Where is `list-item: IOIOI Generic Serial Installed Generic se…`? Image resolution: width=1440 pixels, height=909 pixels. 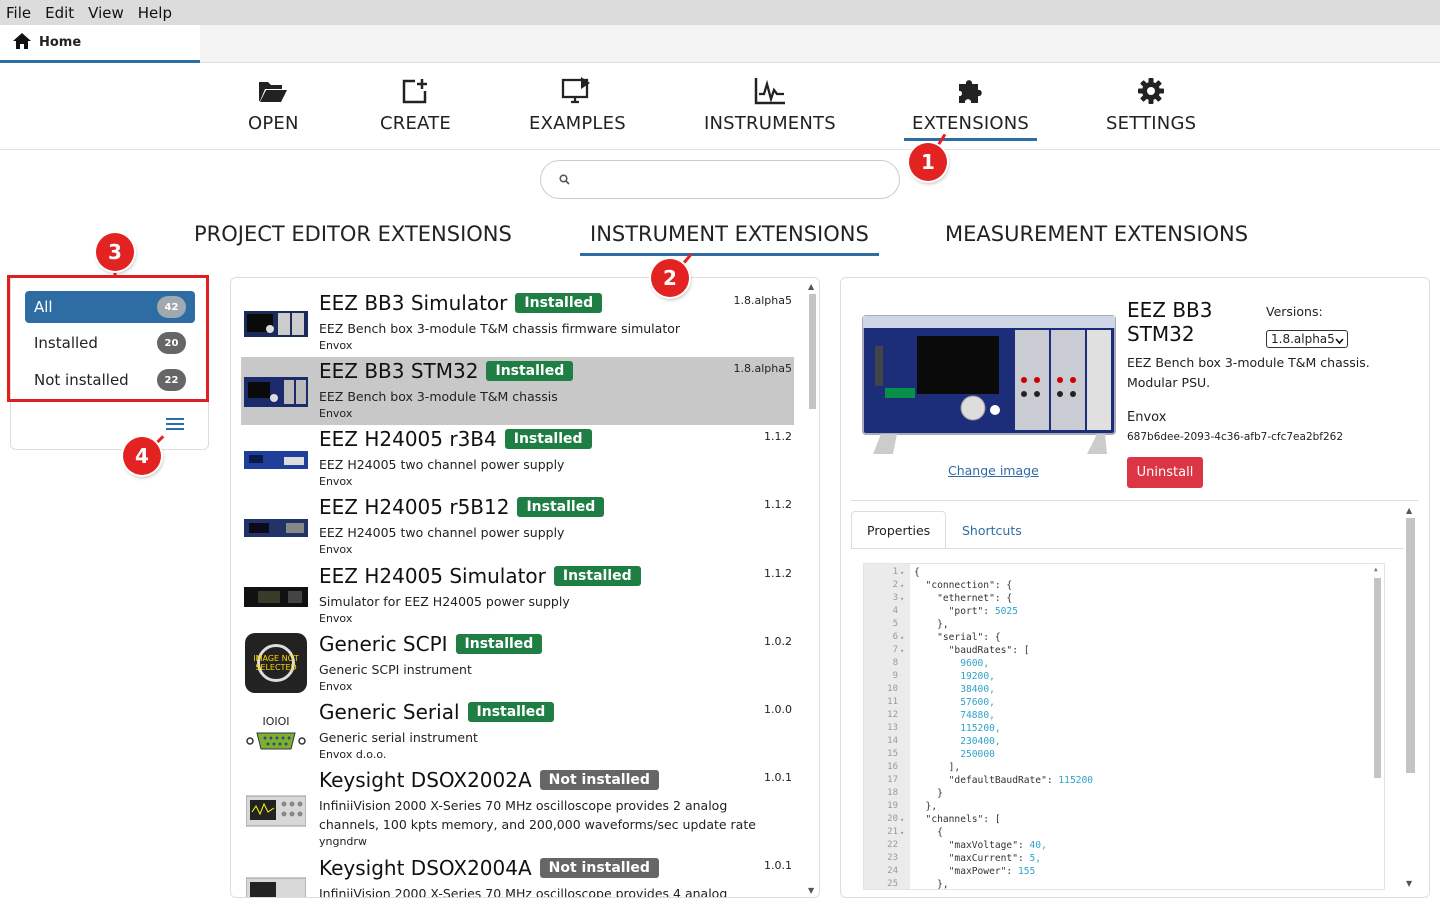
list-item: IOIOI Generic Serial Installed Generic se… is located at coordinates (517, 732).